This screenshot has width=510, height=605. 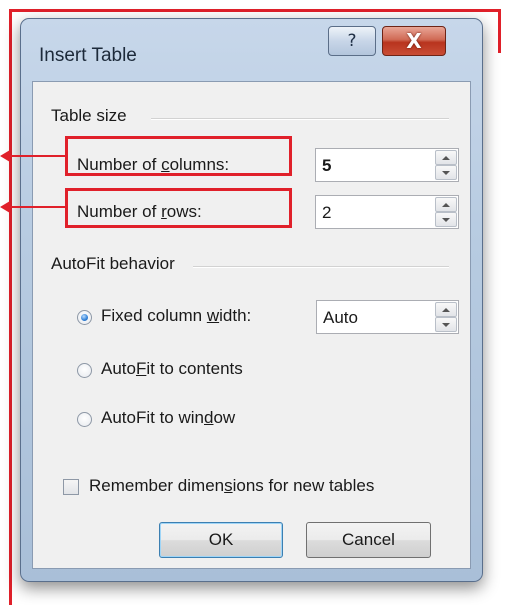 I want to click on rows-value: 2, so click(x=326, y=213).